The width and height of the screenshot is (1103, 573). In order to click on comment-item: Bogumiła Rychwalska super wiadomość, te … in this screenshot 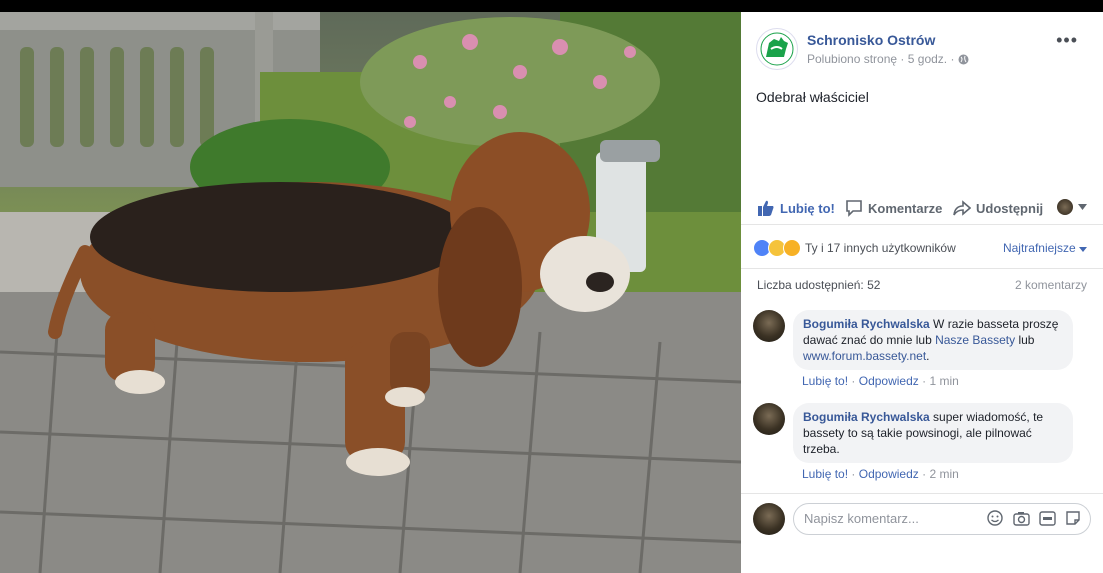, I will do `click(923, 444)`.